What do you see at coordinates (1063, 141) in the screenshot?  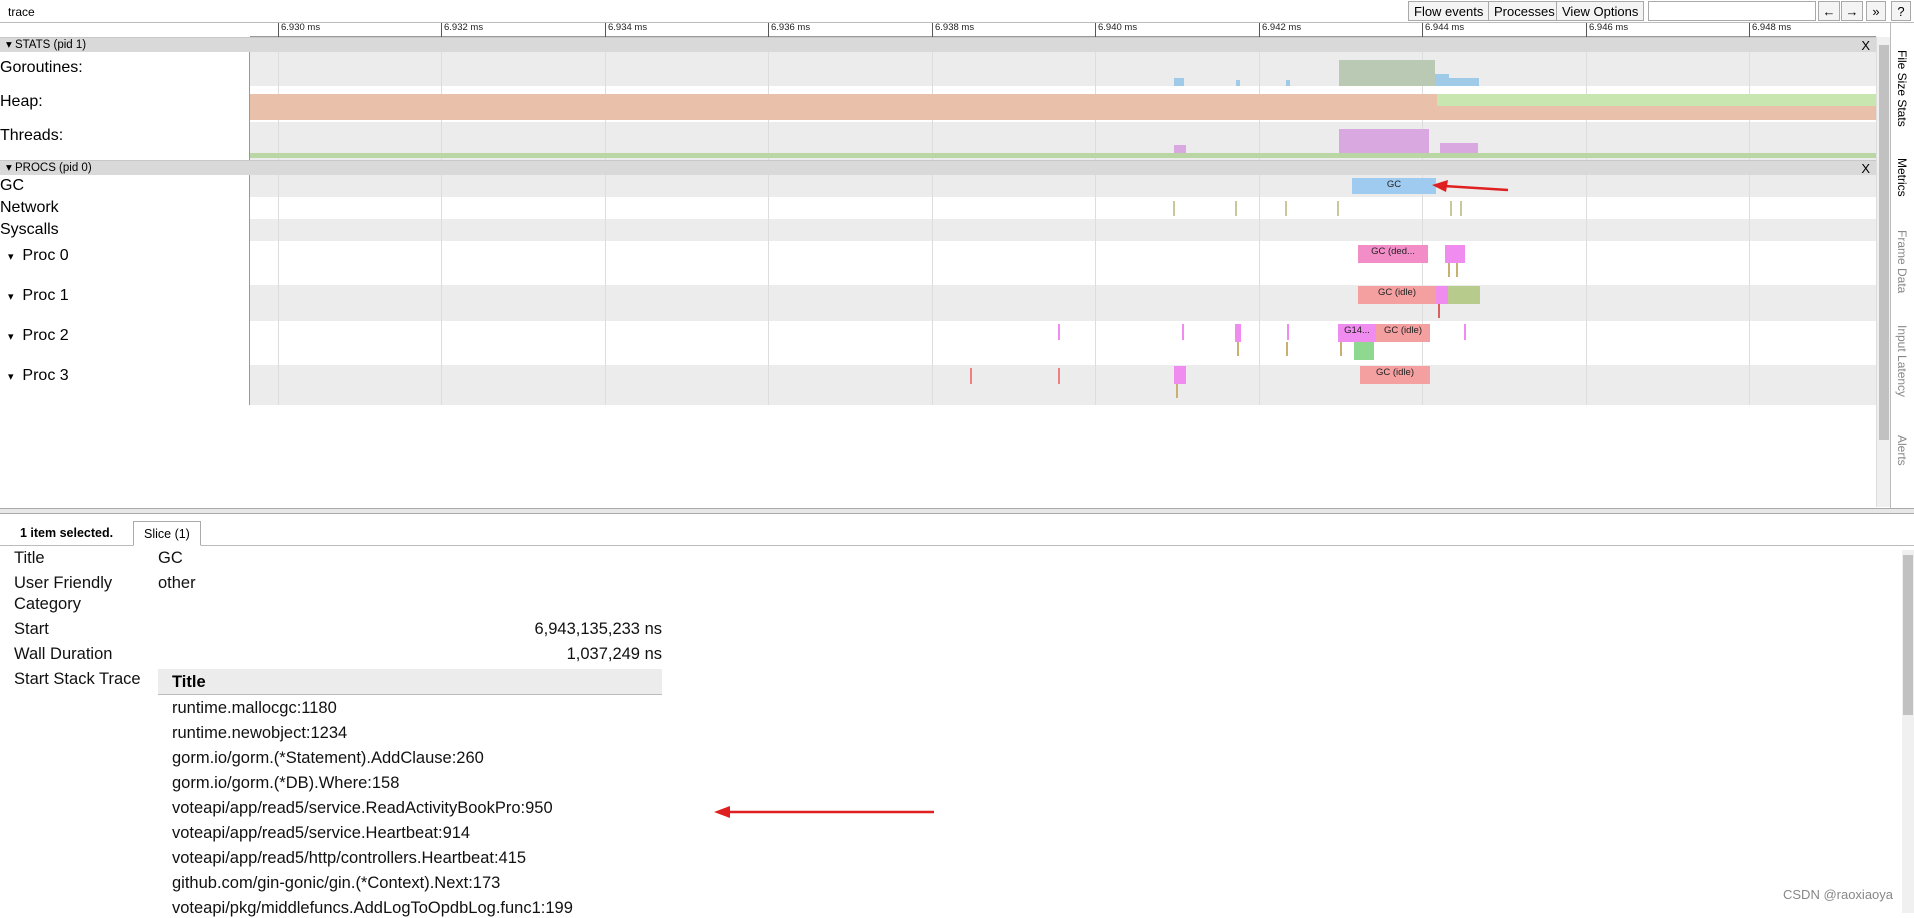 I see `threads-counter-track` at bounding box center [1063, 141].